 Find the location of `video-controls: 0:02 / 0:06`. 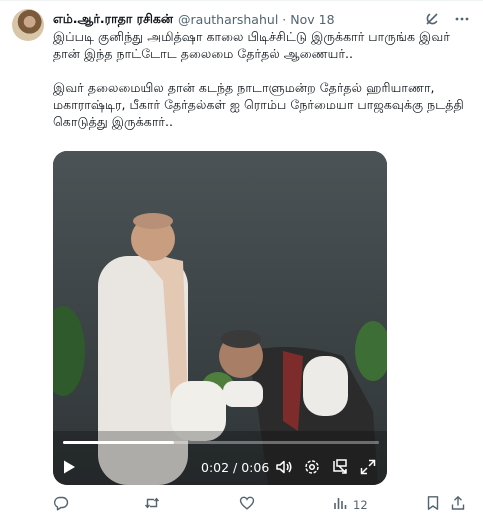

video-controls: 0:02 / 0:06 is located at coordinates (220, 467).